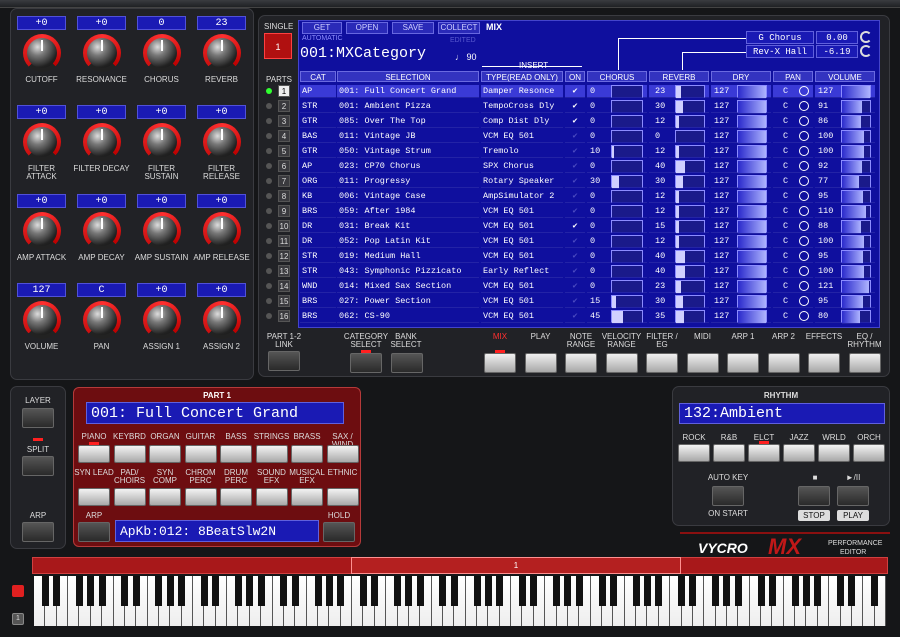 Image resolution: width=900 pixels, height=637 pixels. Describe the element at coordinates (367, 28) in the screenshot. I see `open-button: OPEN` at that location.